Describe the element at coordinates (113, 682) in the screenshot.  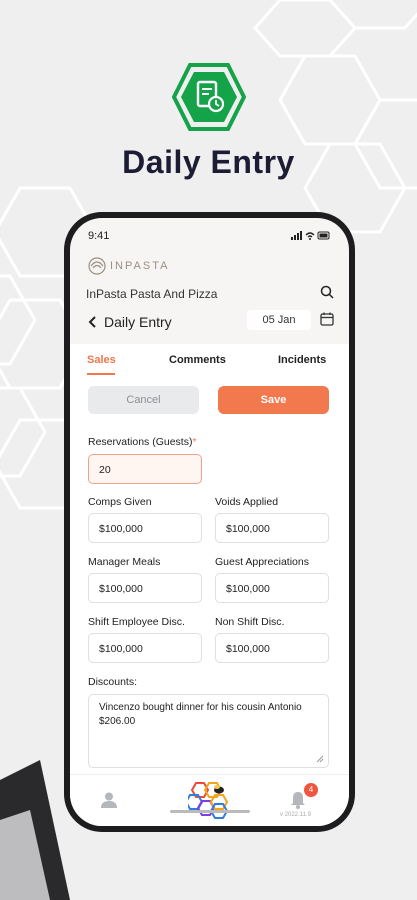
I see `discounts-label: Discounts:` at that location.